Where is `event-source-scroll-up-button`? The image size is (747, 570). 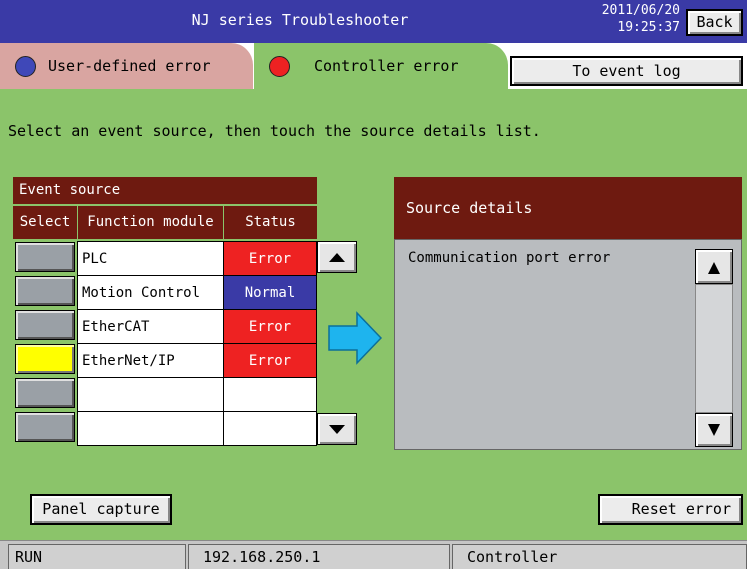
event-source-scroll-up-button is located at coordinates (337, 257).